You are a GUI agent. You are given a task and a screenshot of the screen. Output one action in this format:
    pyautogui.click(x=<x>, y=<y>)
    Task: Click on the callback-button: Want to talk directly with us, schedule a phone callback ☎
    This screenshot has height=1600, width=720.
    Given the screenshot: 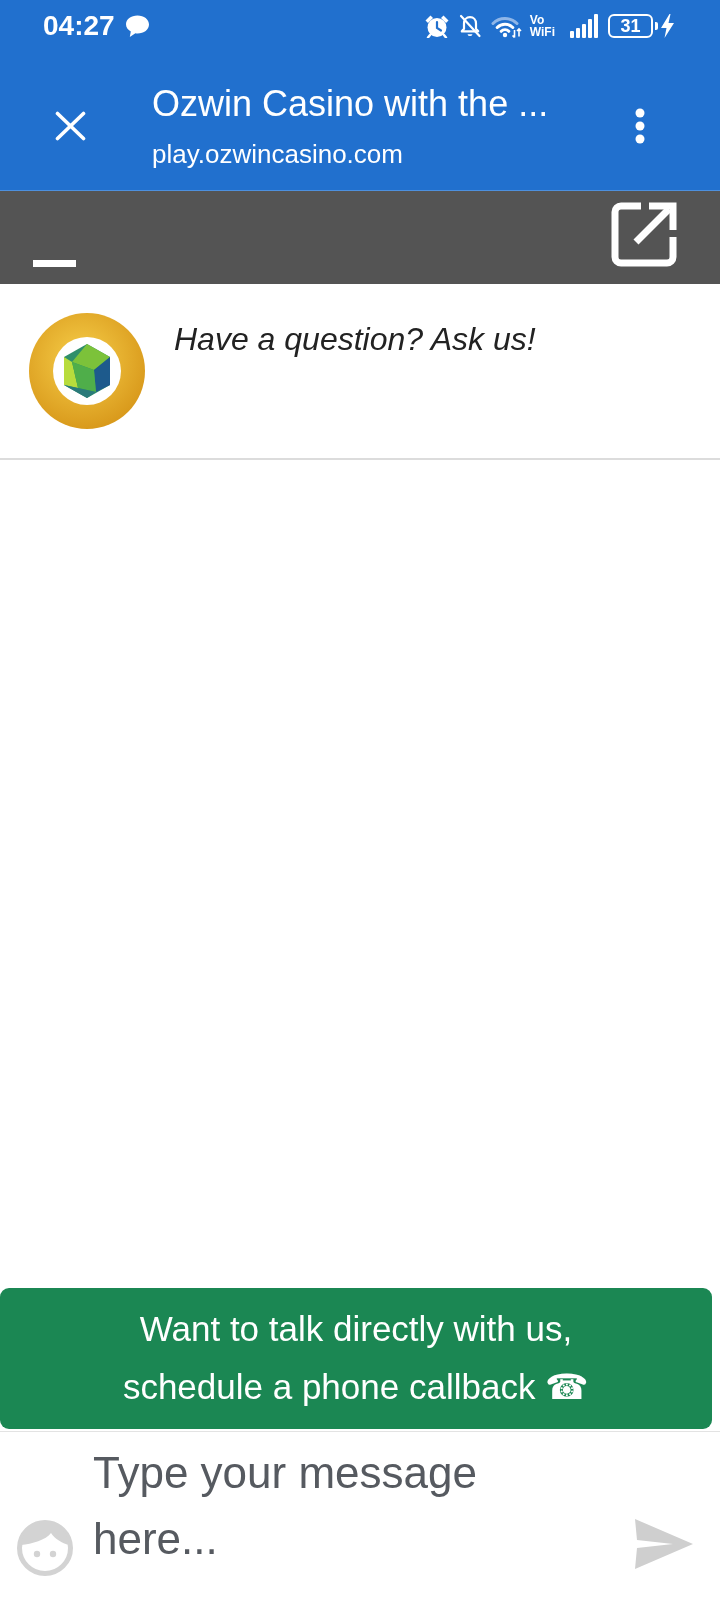 What is the action you would take?
    pyautogui.click(x=356, y=1358)
    